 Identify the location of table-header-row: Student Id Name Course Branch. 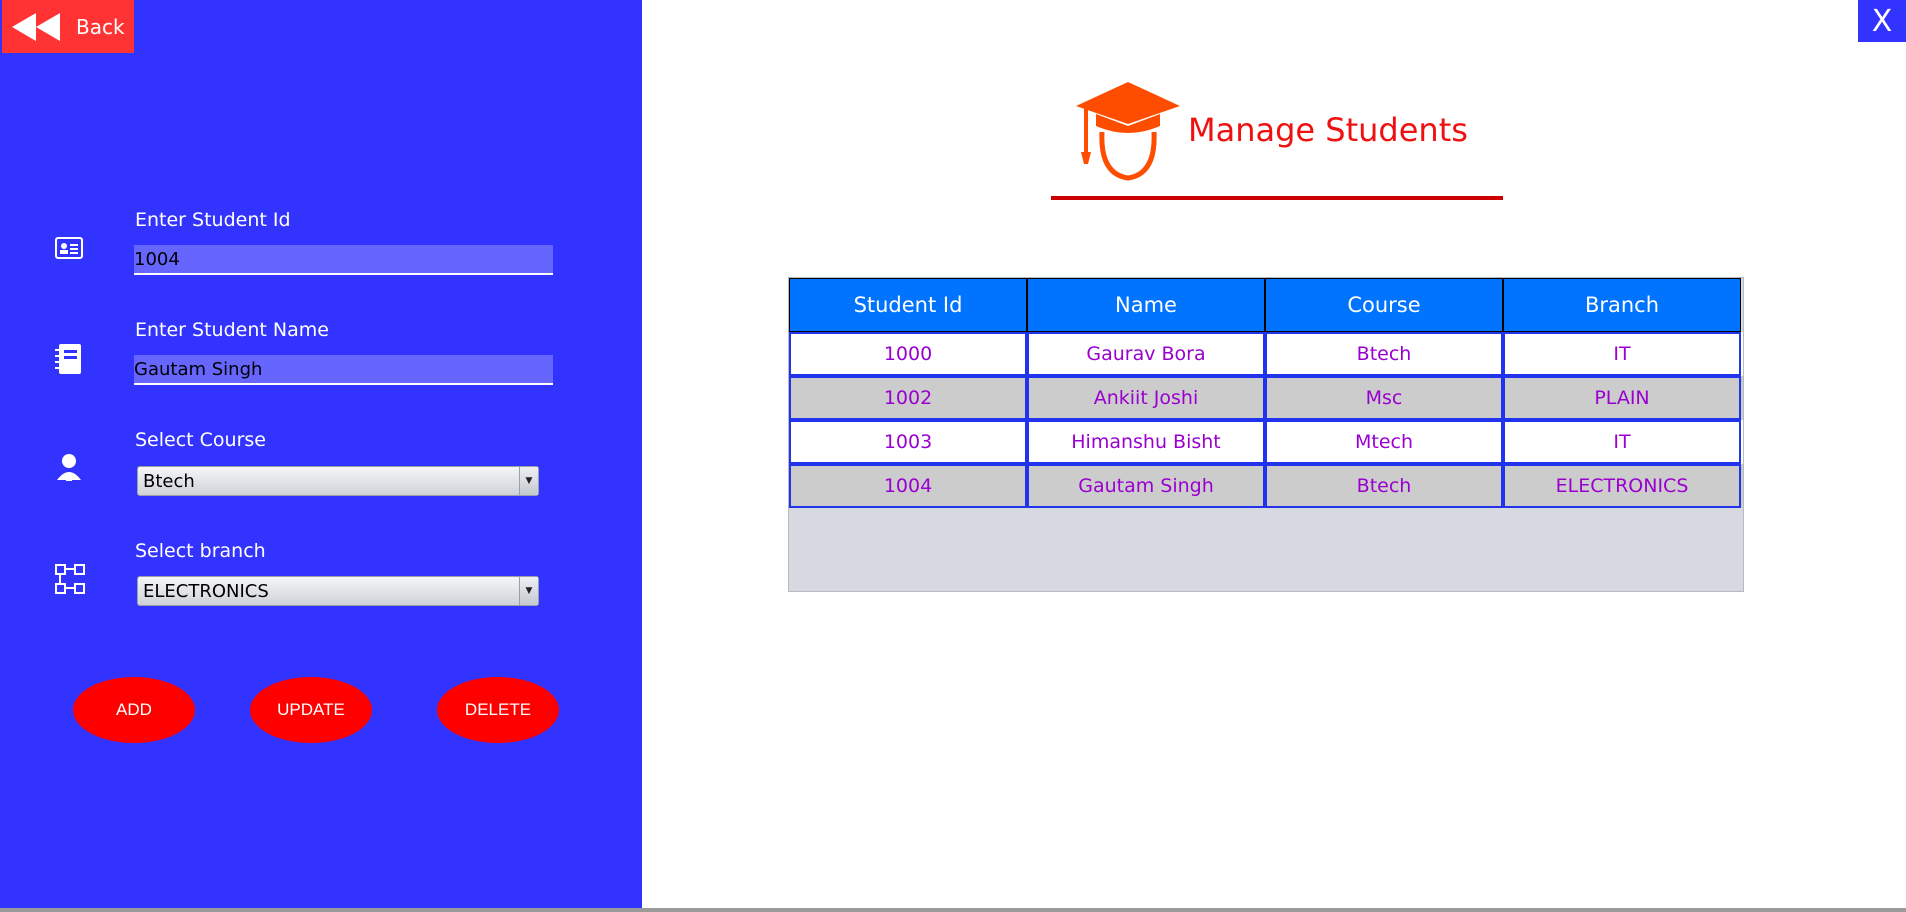
(1266, 305).